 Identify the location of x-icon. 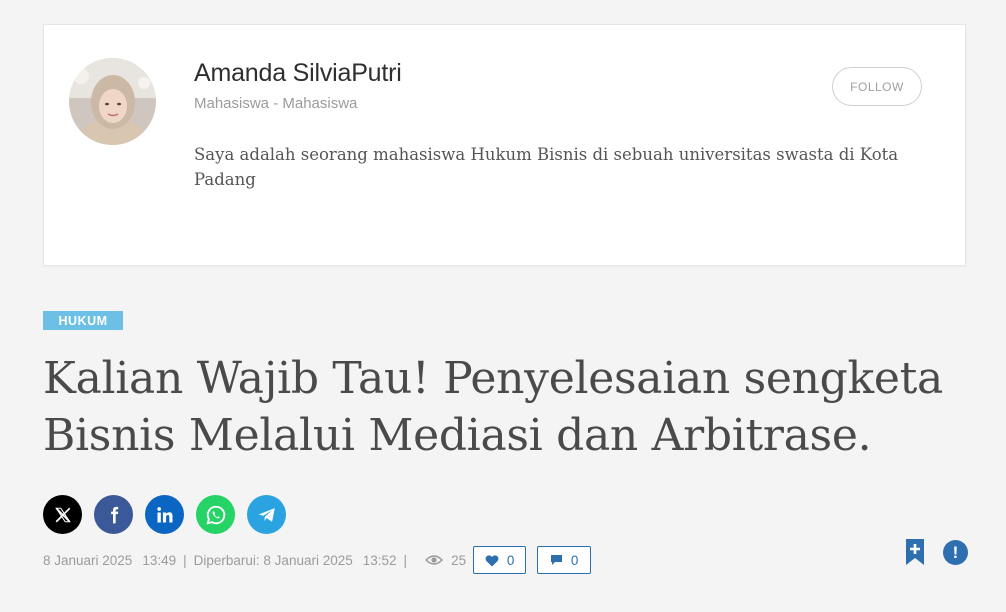
(62, 514).